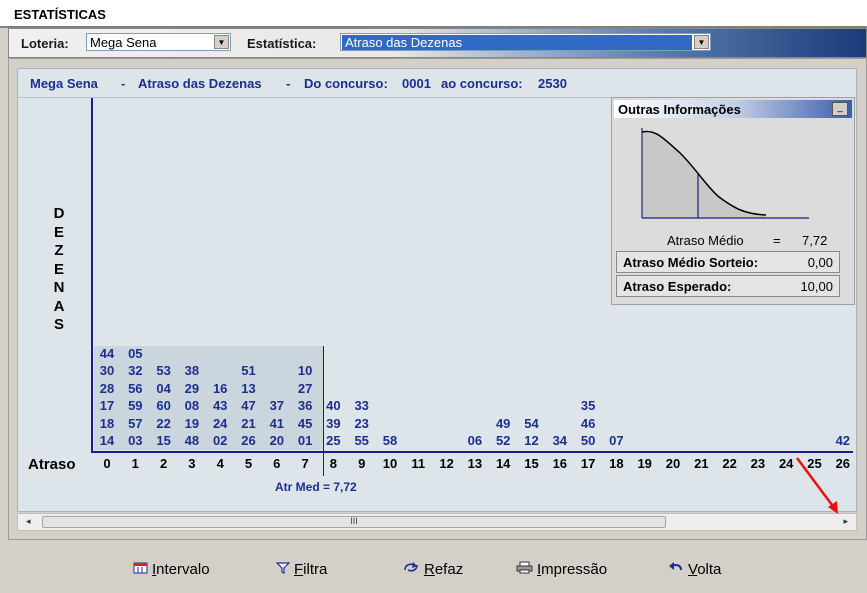 This screenshot has height=593, width=867. What do you see at coordinates (107, 371) in the screenshot?
I see `dezena-cell: 30` at bounding box center [107, 371].